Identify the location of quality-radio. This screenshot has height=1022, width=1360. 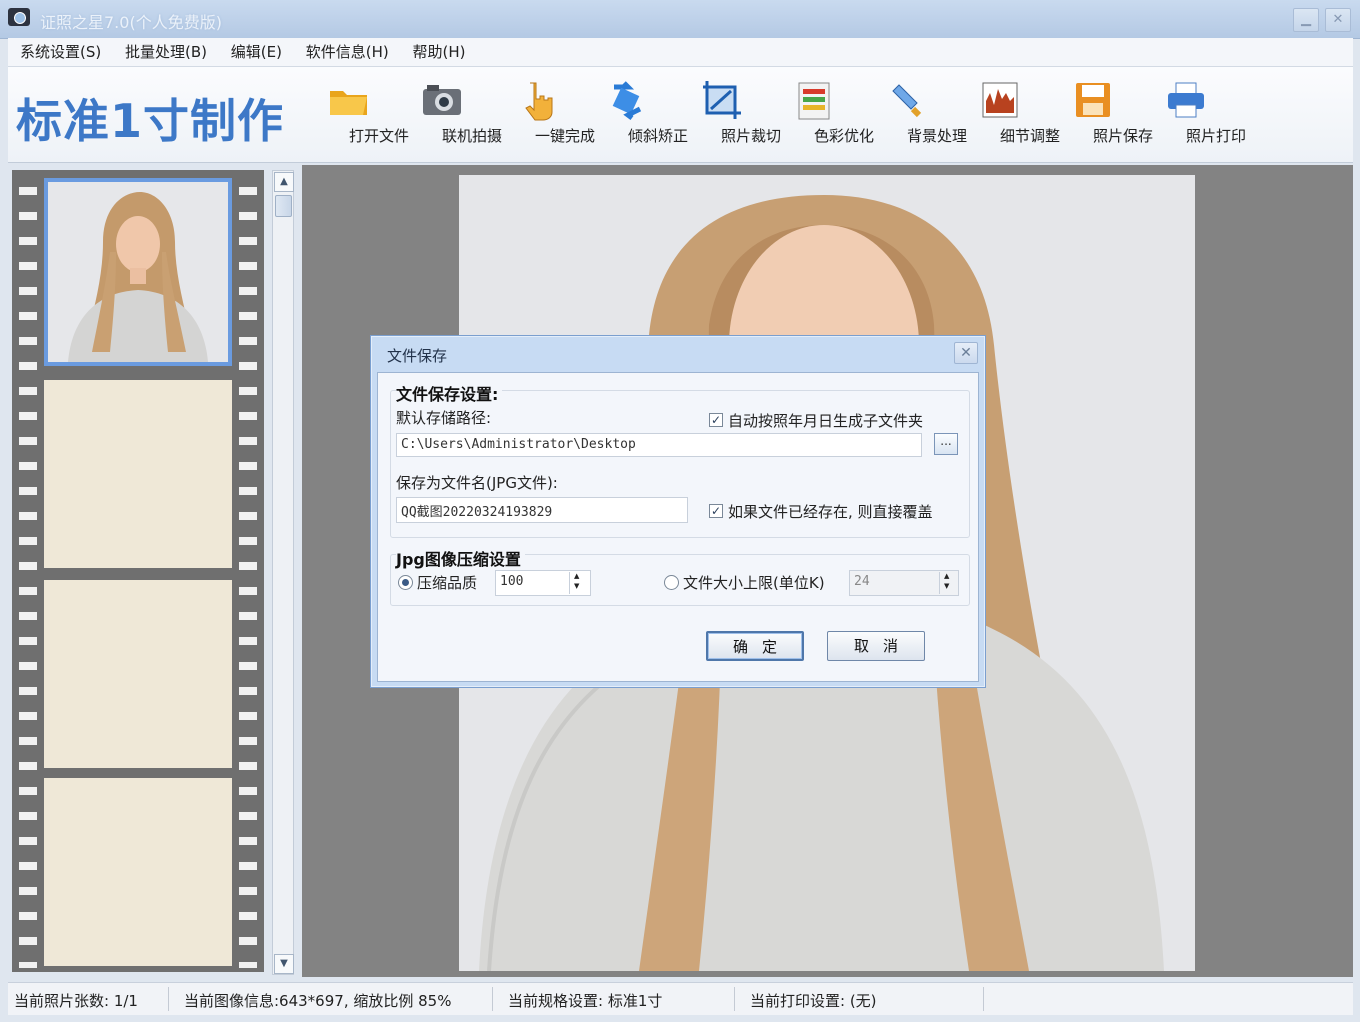
(405, 582).